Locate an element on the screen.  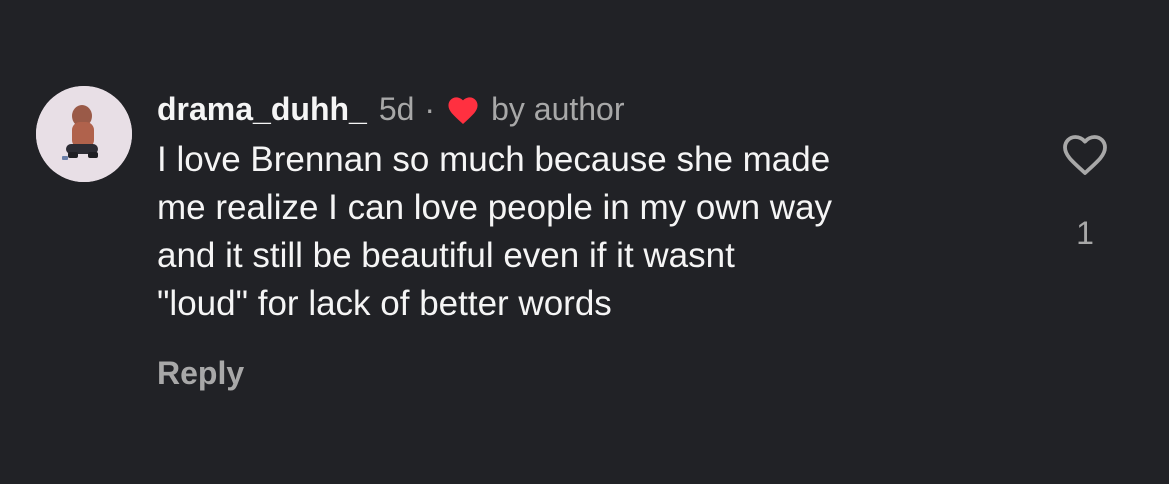
heart-outline-icon is located at coordinates (1085, 154).